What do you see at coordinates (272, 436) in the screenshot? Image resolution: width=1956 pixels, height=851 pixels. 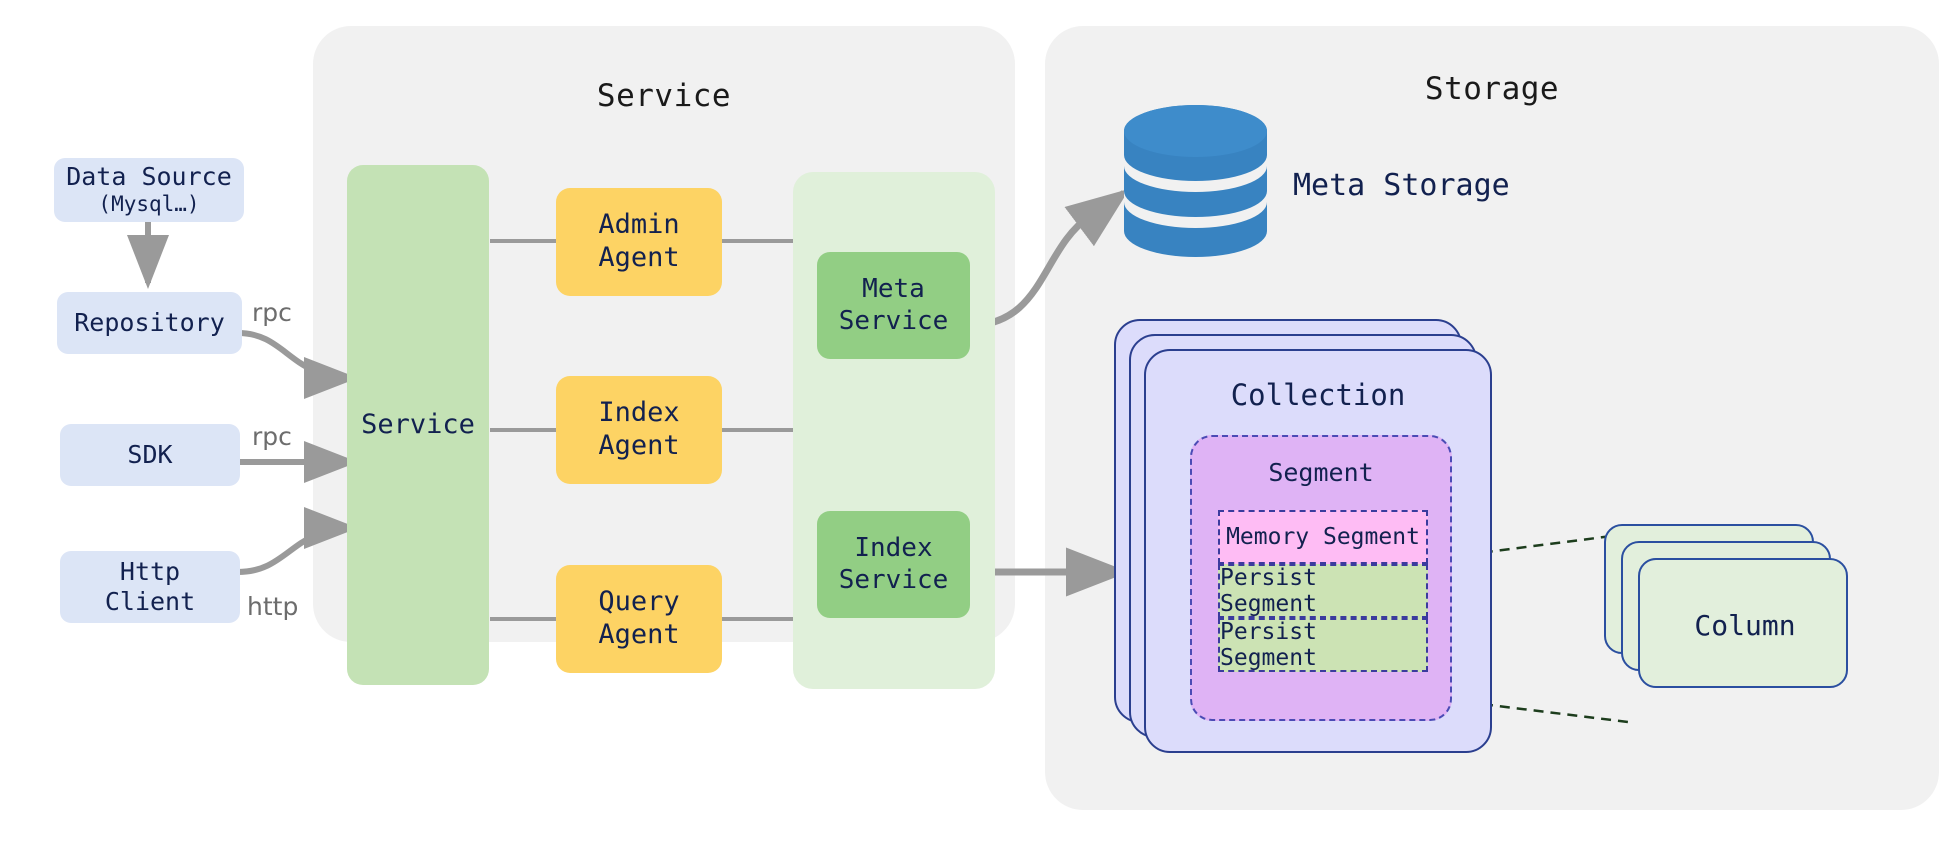 I see `edge-label-sdk-rpc: rpc` at bounding box center [272, 436].